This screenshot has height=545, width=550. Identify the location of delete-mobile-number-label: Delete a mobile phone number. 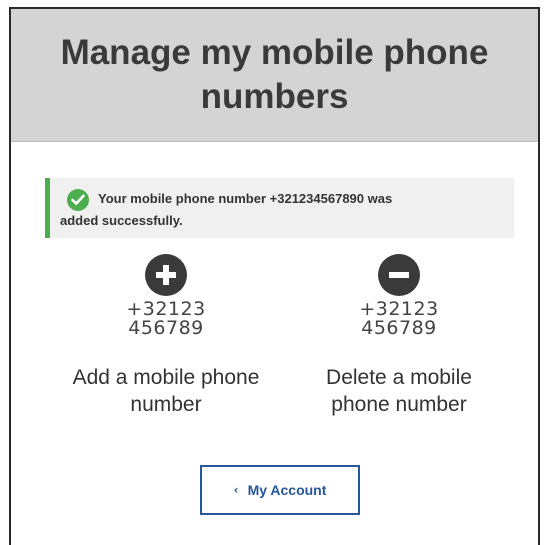
(399, 391).